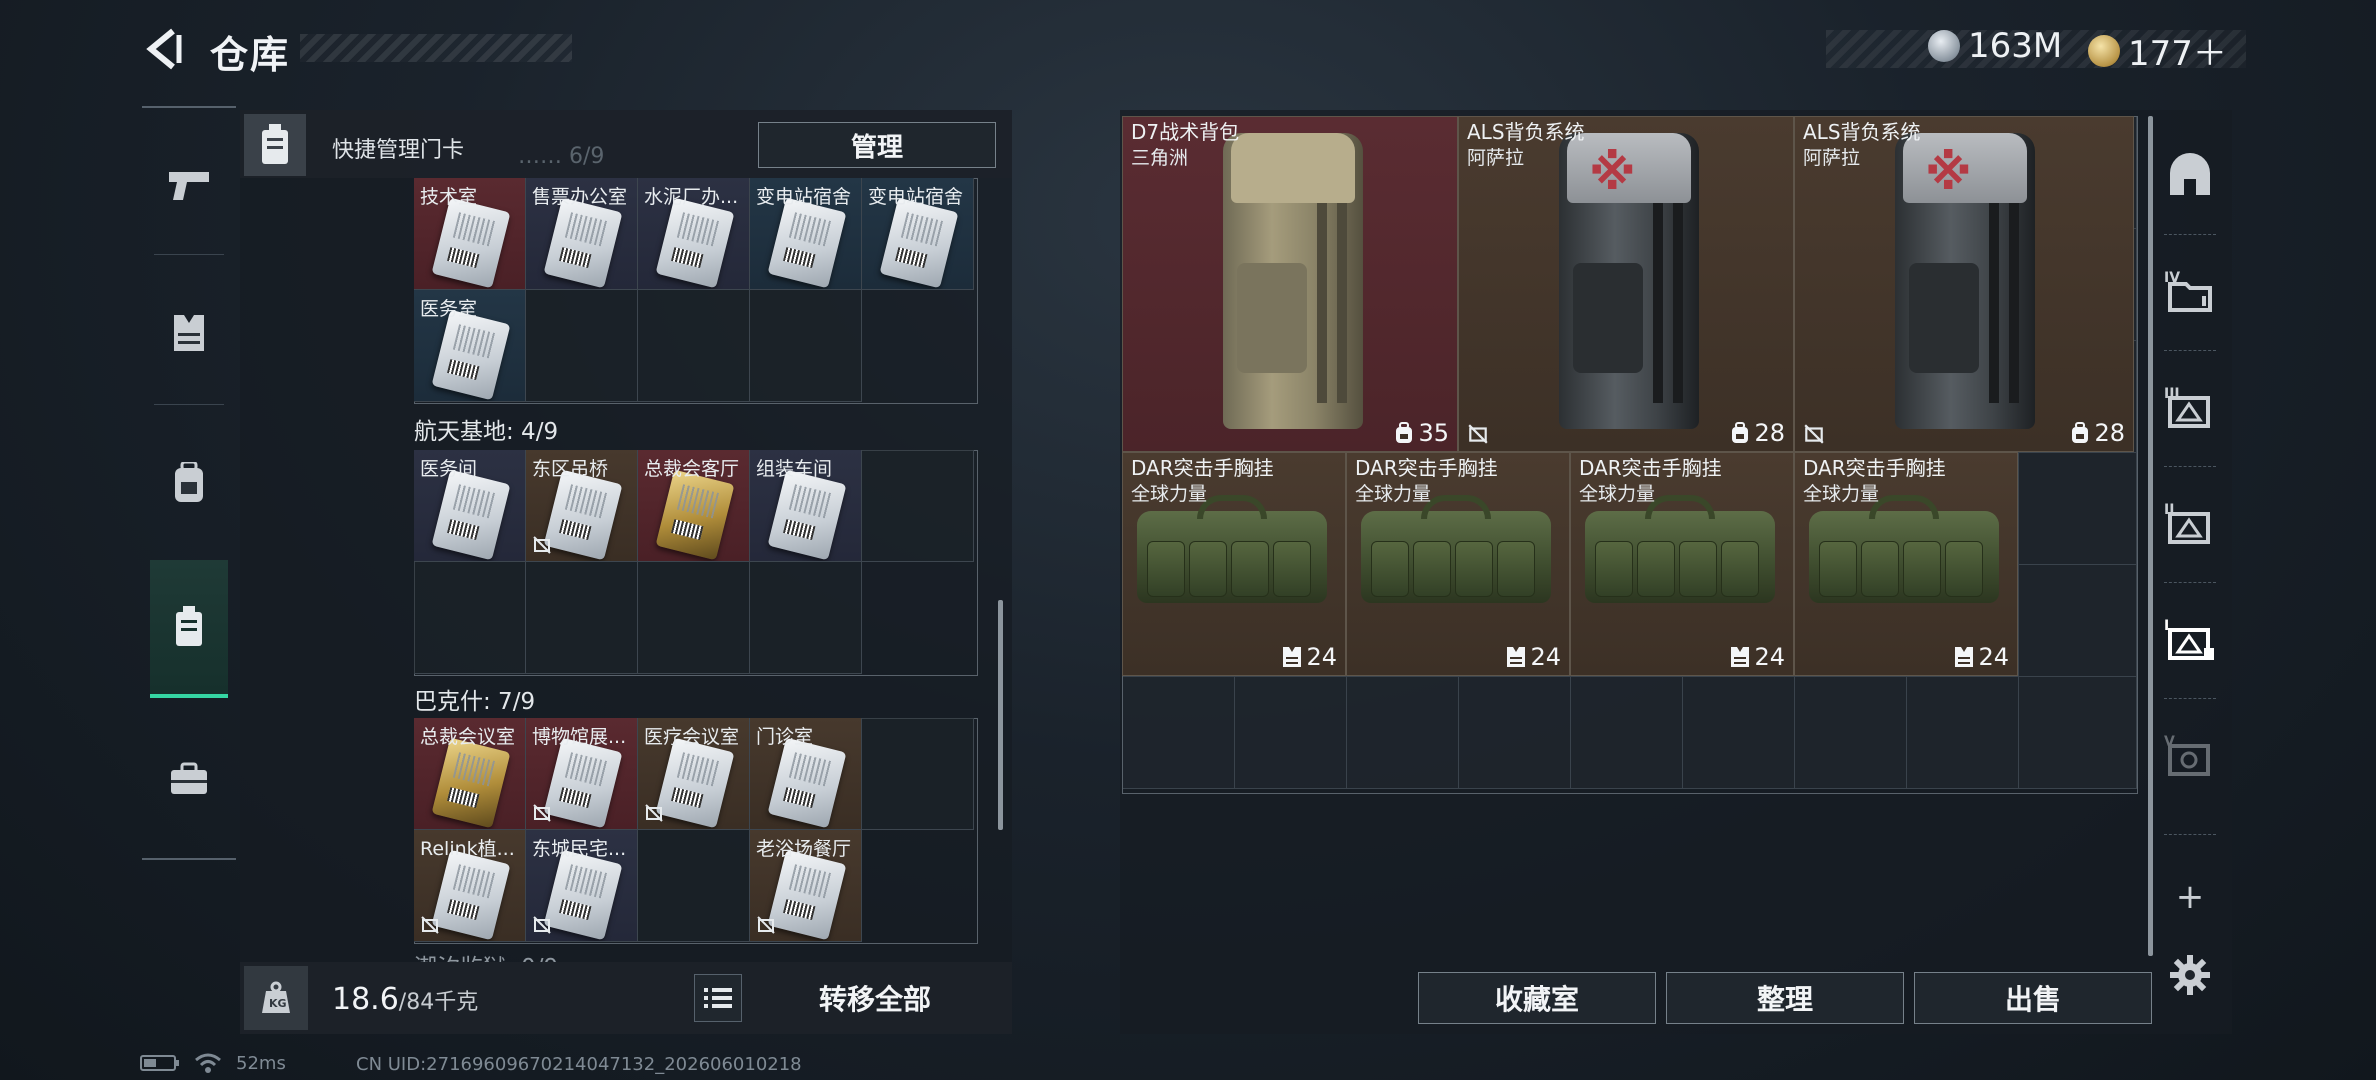  I want to click on keycard-label: 售票办公室, so click(580, 197).